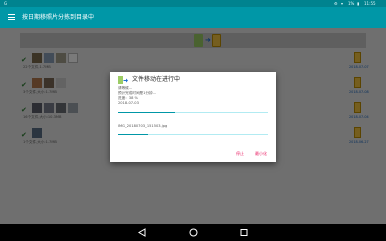 This screenshot has width=386, height=241. Describe the element at coordinates (240, 154) in the screenshot. I see `stop-button: 停止` at that location.